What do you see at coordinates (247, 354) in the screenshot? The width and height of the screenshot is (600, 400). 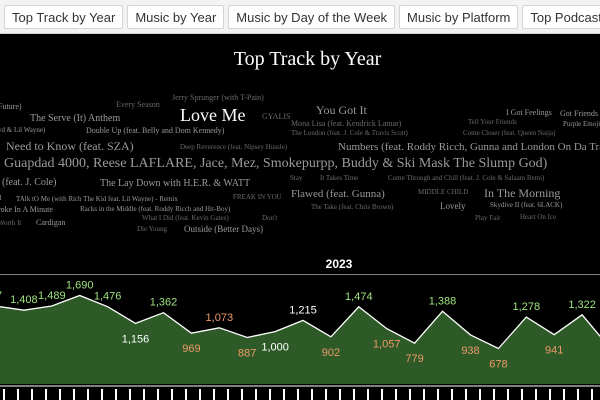 I see `data-label: 887` at bounding box center [247, 354].